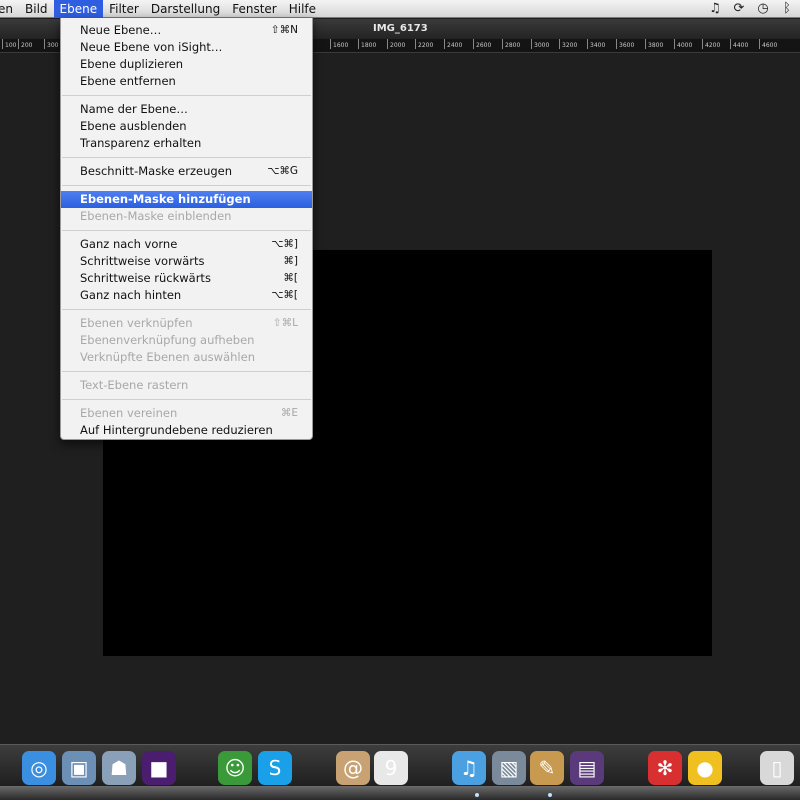 The height and width of the screenshot is (800, 800). I want to click on directory-utility-icon: ☗, so click(119, 768).